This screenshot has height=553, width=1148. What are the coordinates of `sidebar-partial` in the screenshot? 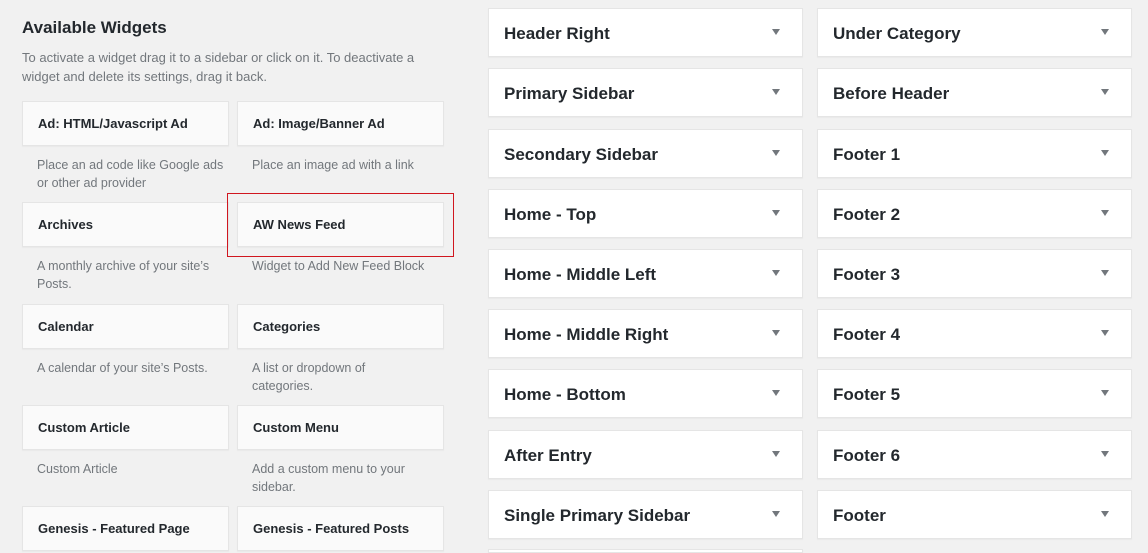 It's located at (645, 551).